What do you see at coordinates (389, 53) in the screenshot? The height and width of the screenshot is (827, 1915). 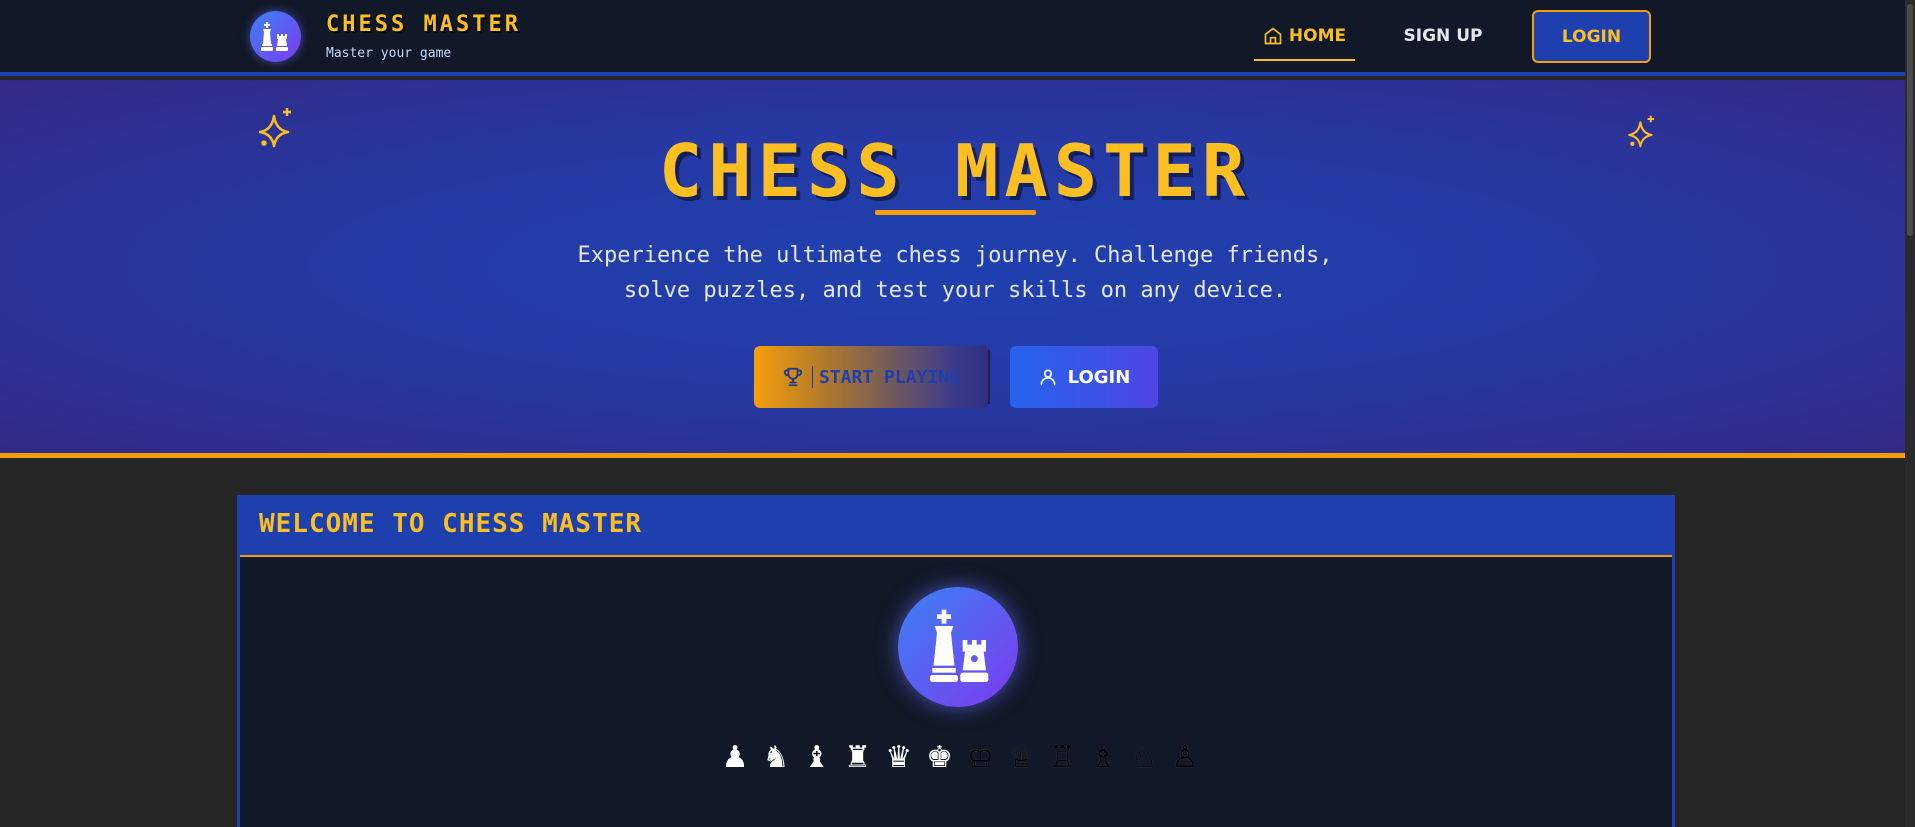 I see `brand-subtitle: Master your game` at bounding box center [389, 53].